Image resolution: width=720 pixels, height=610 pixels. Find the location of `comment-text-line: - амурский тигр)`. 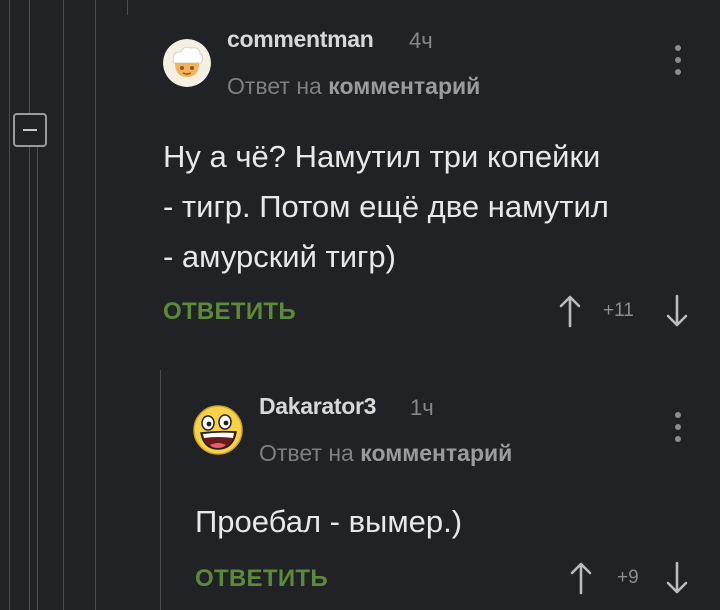

comment-text-line: - амурский тигр) is located at coordinates (279, 256).